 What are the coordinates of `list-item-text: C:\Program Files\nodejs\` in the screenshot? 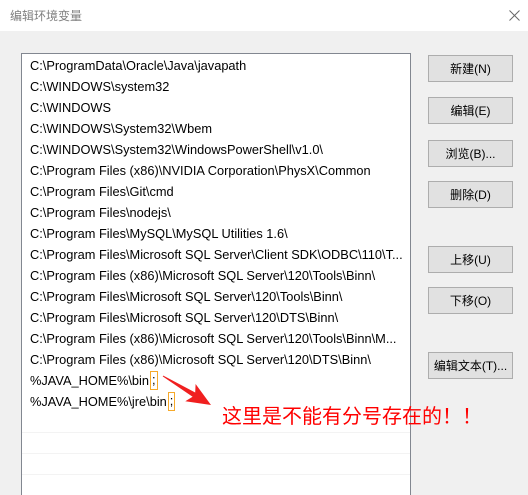 It's located at (100, 212).